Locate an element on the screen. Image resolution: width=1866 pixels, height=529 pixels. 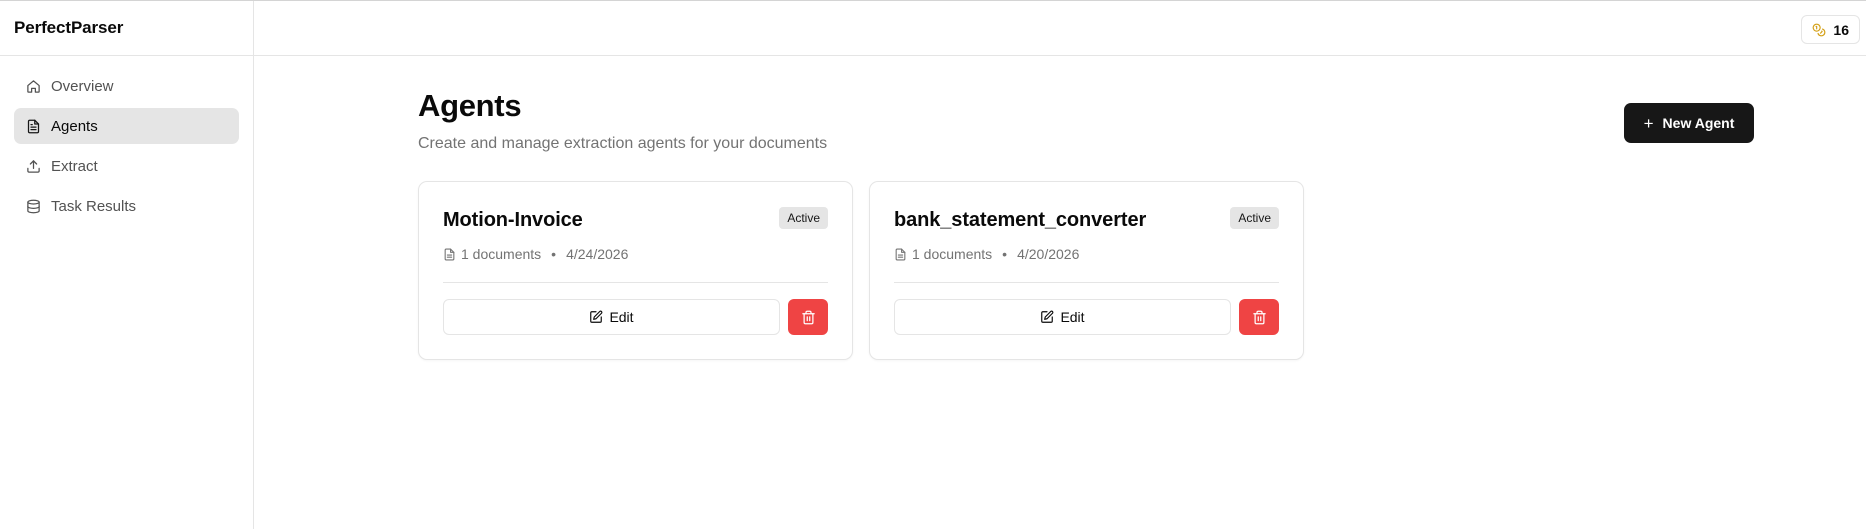
credits-badge: 16 is located at coordinates (1830, 29).